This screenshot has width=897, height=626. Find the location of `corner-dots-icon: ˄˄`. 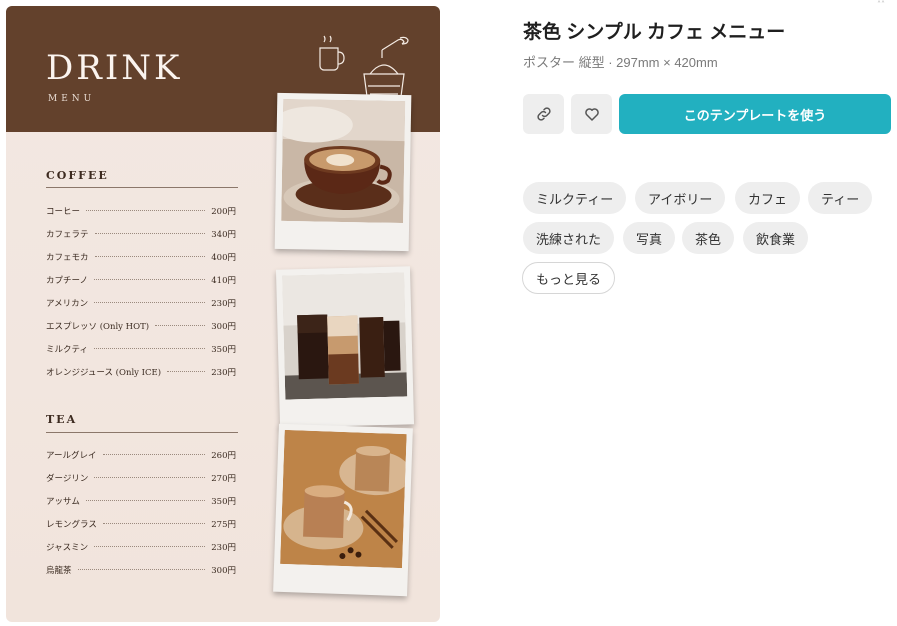

corner-dots-icon: ˄˄ is located at coordinates (881, 4).